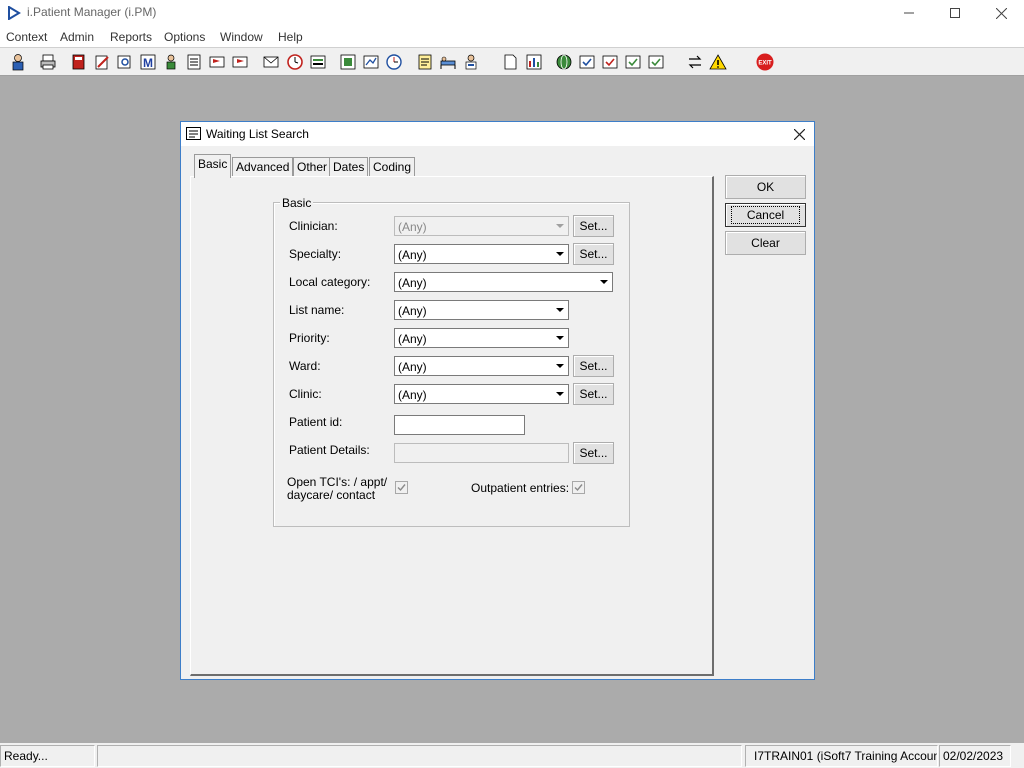 The image size is (1024, 768). I want to click on globe-icon, so click(564, 62).